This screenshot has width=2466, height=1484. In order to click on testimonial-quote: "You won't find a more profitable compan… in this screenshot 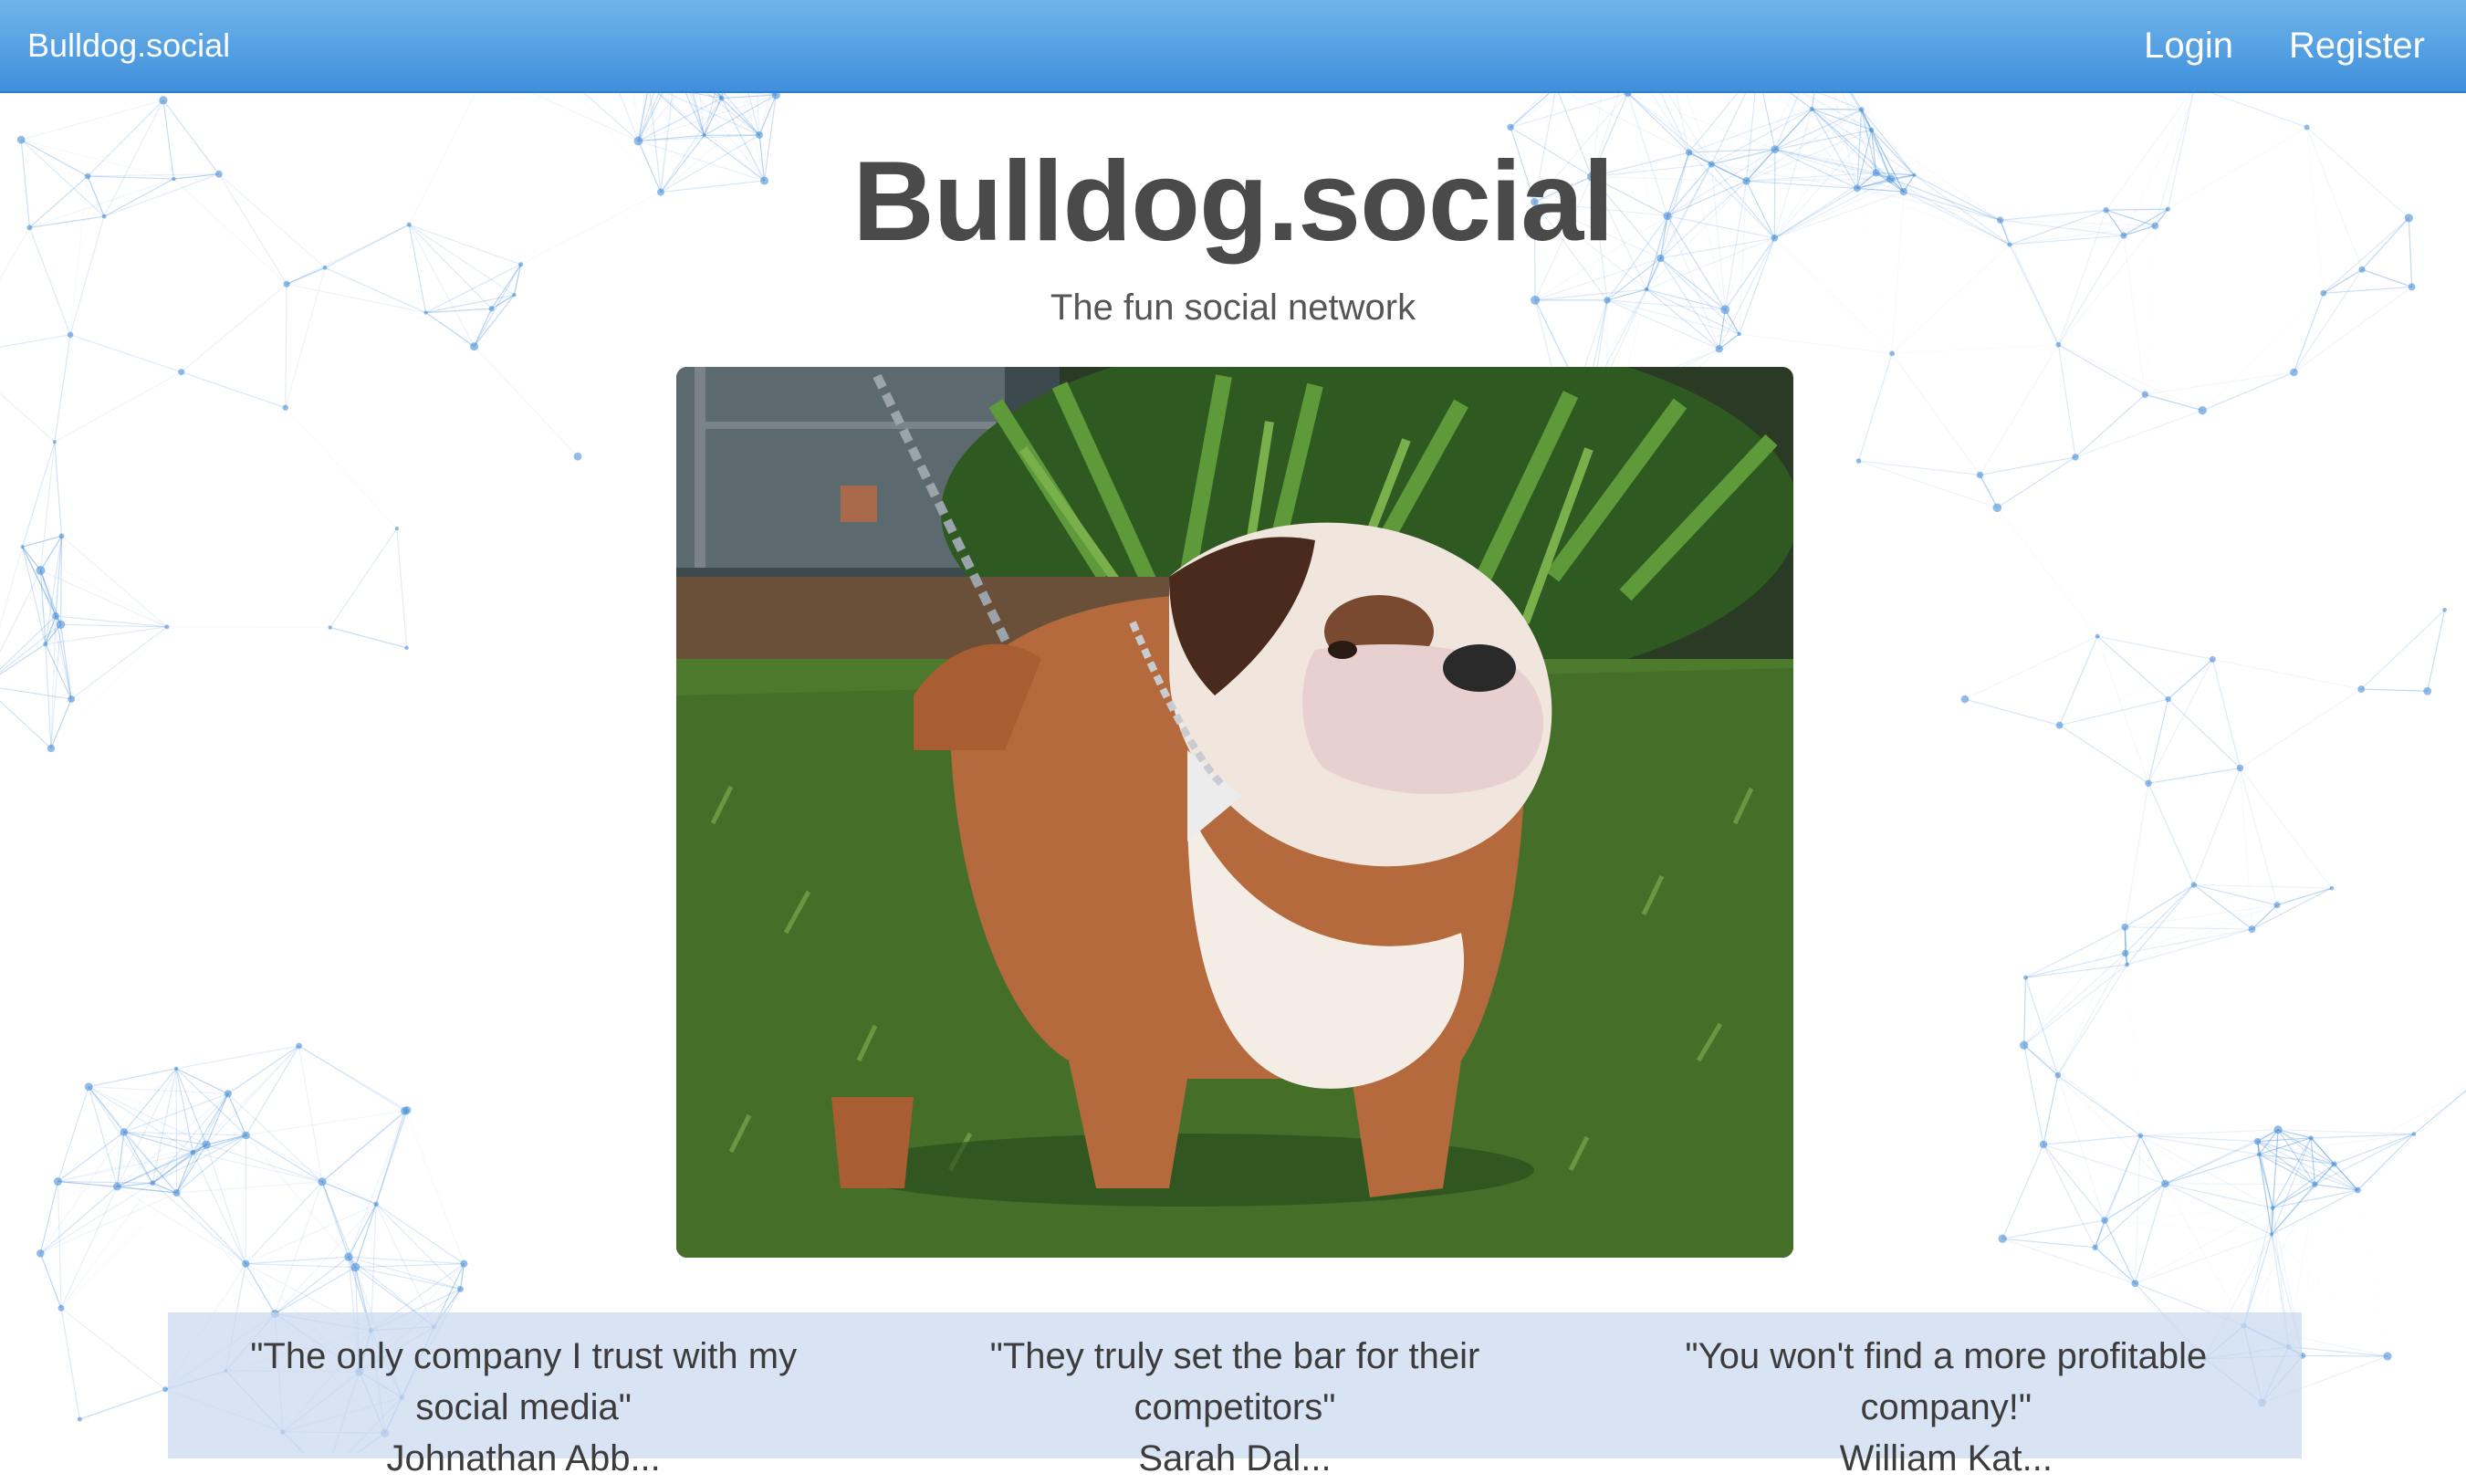, I will do `click(1946, 1382)`.